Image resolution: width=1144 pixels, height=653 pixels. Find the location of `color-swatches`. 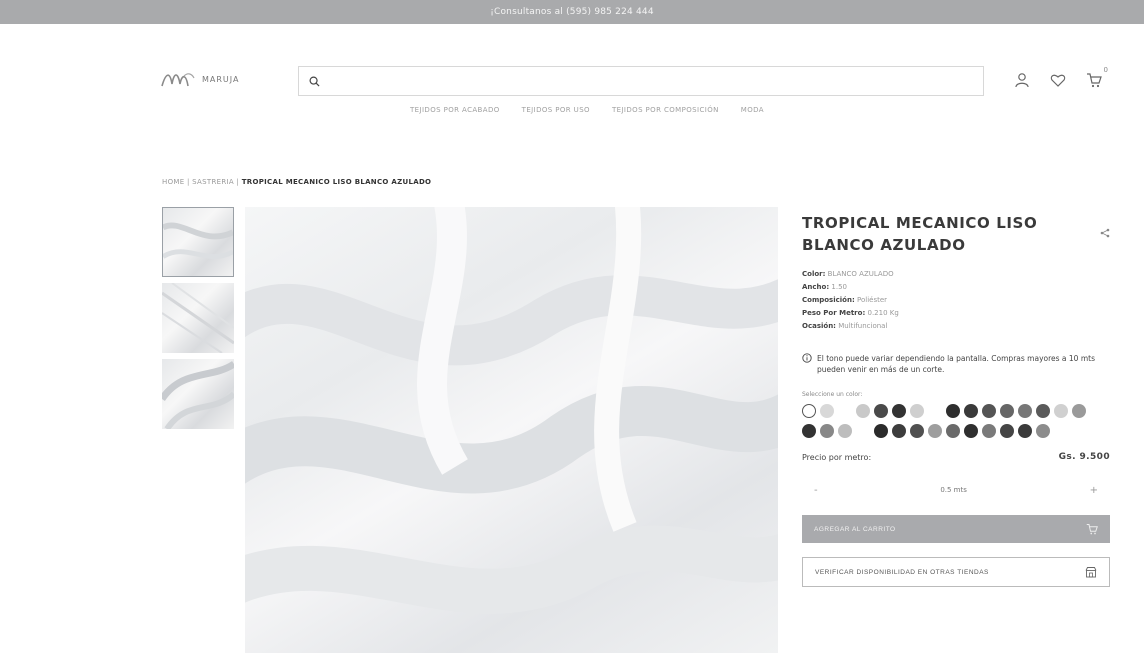

color-swatches is located at coordinates (952, 421).